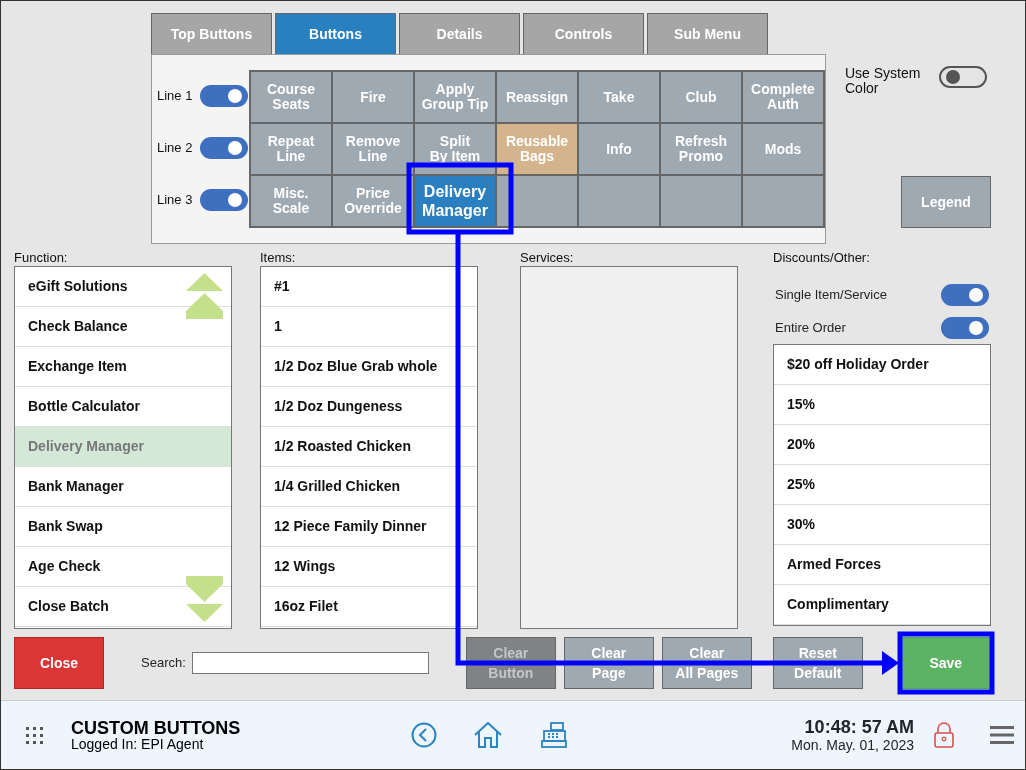  Describe the element at coordinates (123, 487) in the screenshot. I see `function-item: Bank Manager` at that location.